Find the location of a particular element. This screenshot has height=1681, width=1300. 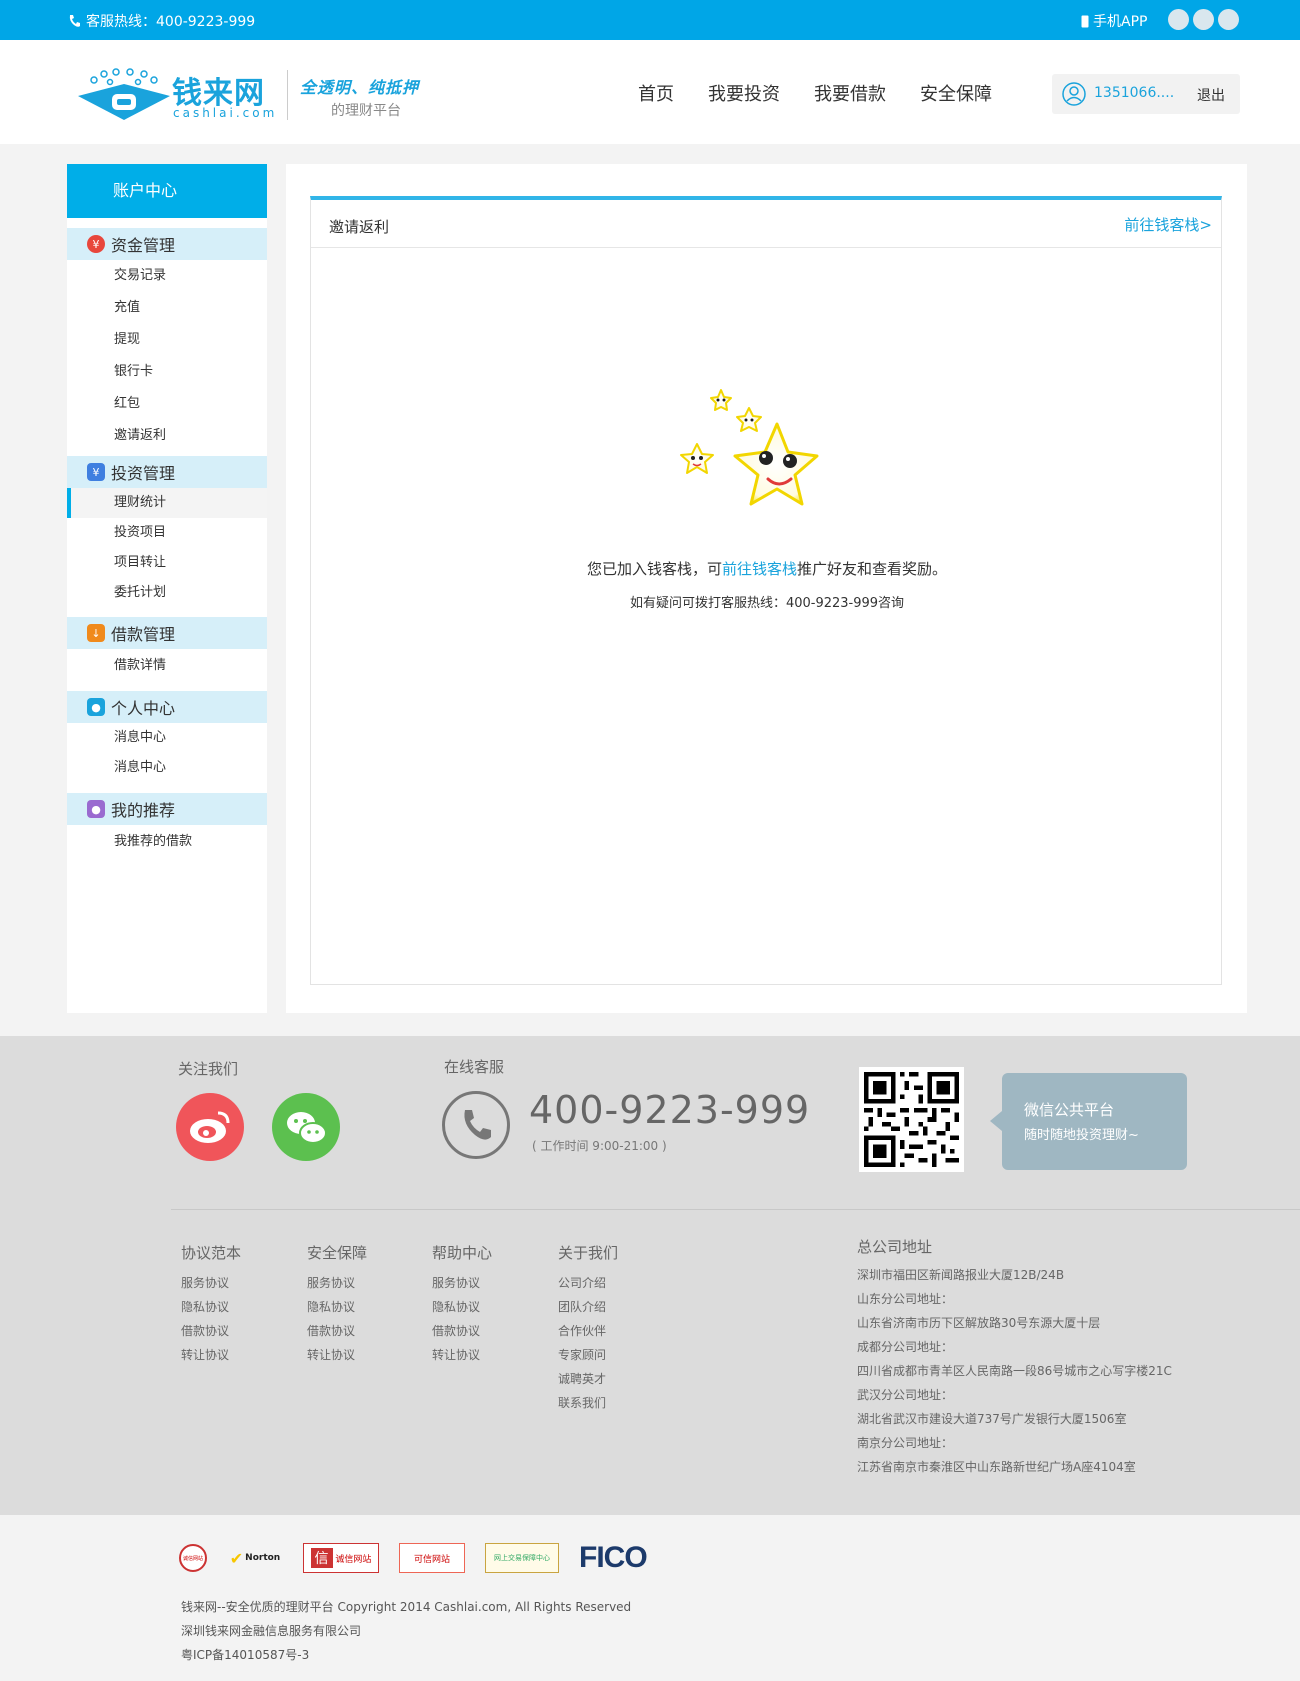

sidebar-group-referrals: ● 我的推荐 我推荐的借款 is located at coordinates (167, 826).